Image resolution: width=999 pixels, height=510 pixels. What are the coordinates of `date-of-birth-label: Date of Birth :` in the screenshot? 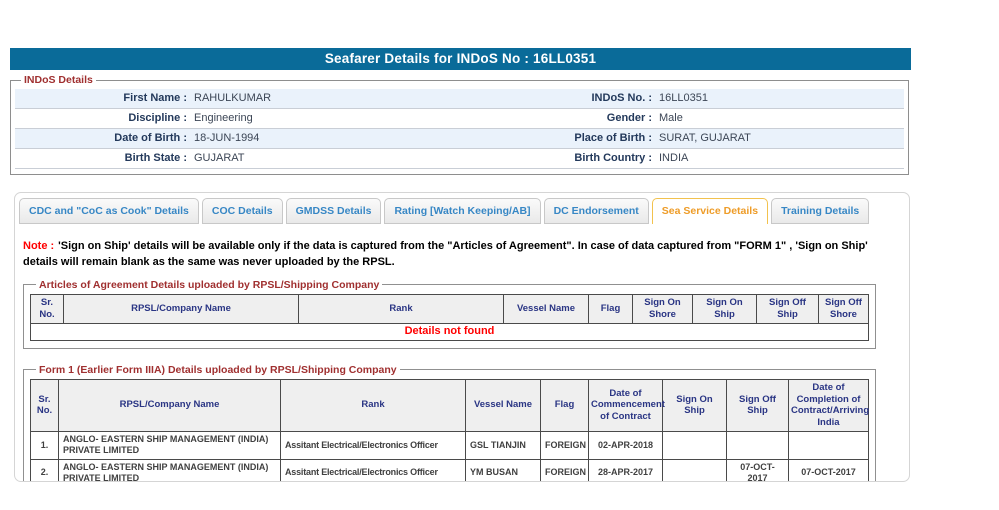 It's located at (150, 138).